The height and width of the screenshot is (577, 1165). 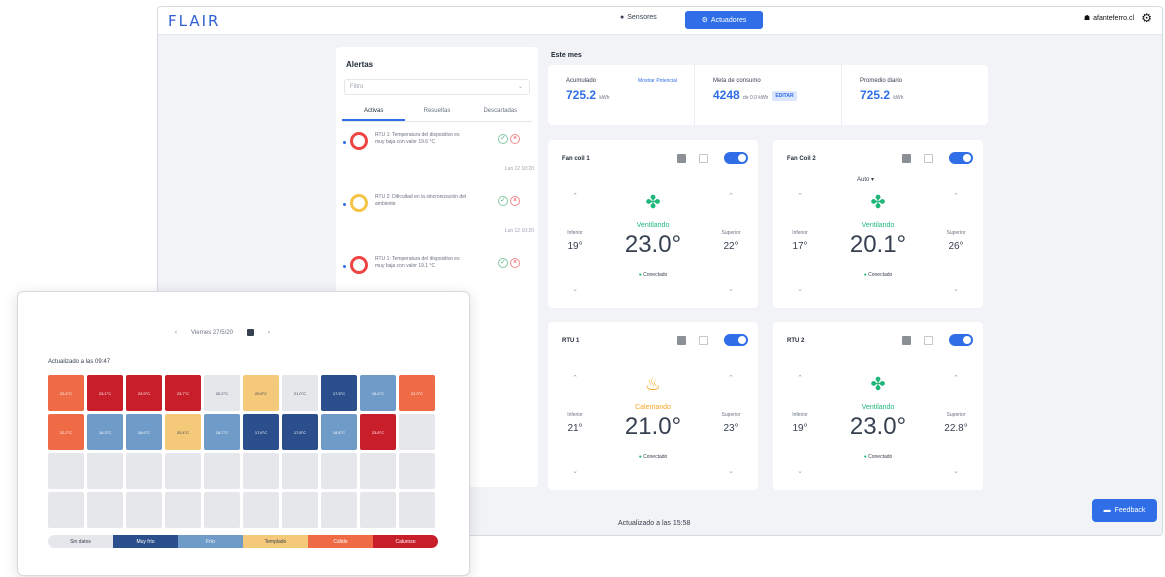 I want to click on chat-icon: ▬, so click(x=1107, y=510).